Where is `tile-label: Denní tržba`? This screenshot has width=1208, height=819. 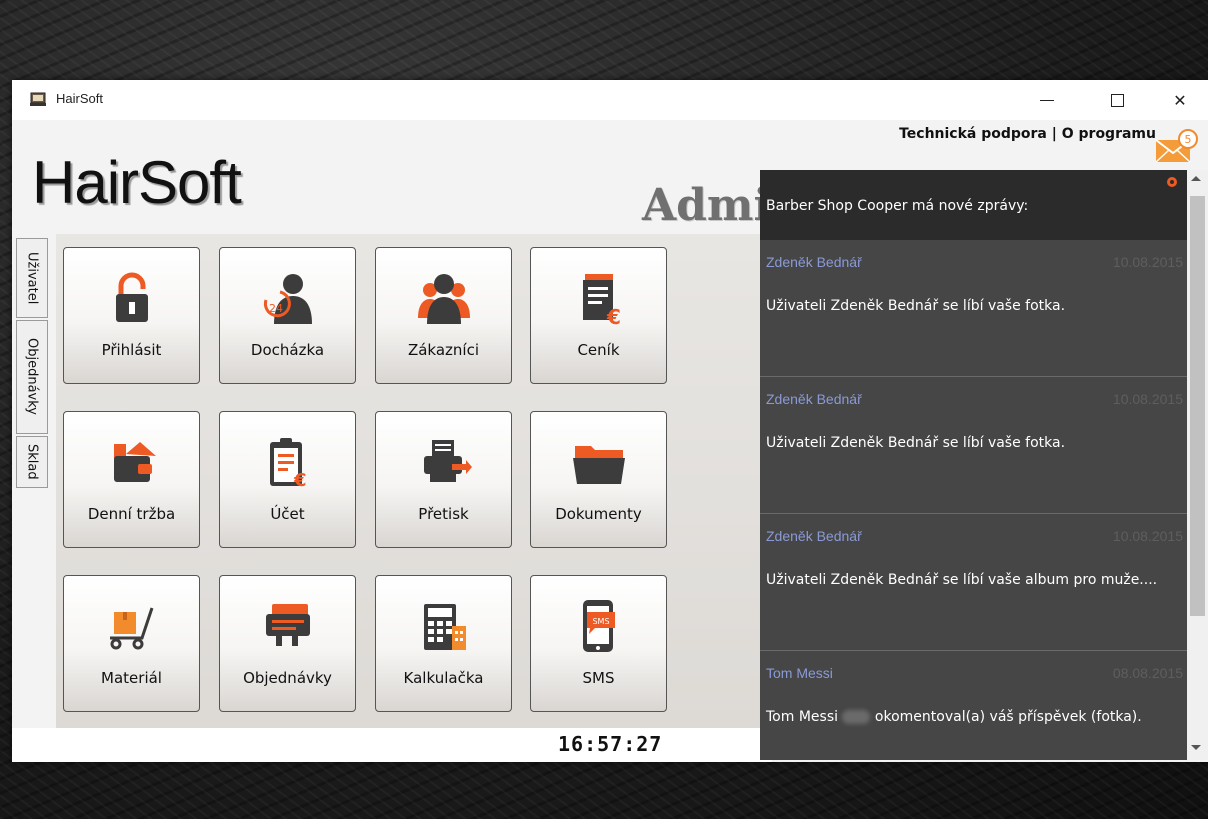 tile-label: Denní tržba is located at coordinates (131, 514).